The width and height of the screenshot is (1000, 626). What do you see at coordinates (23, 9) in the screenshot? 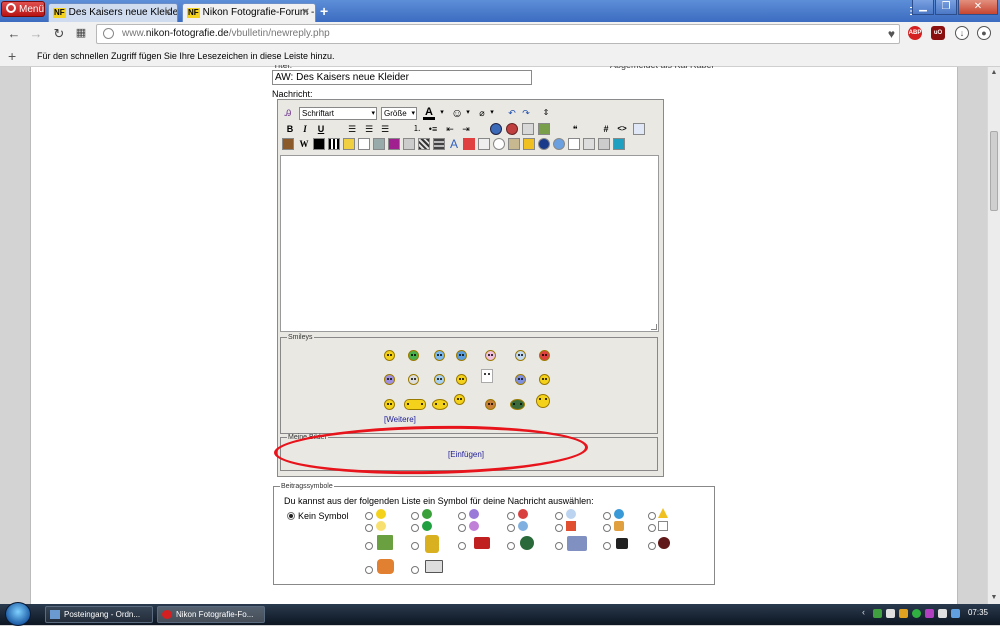
I see `opera-menu-button: Menü` at bounding box center [23, 9].